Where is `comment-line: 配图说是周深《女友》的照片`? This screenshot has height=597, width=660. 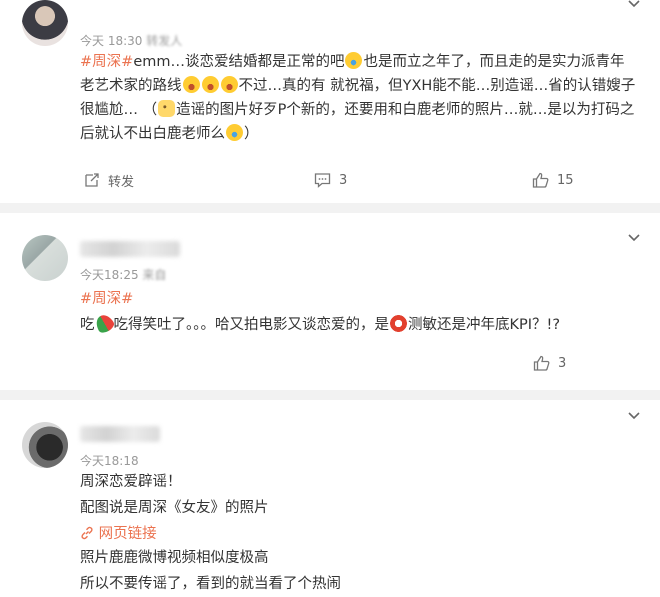
comment-line: 配图说是周深《女友》的照片 is located at coordinates (174, 508).